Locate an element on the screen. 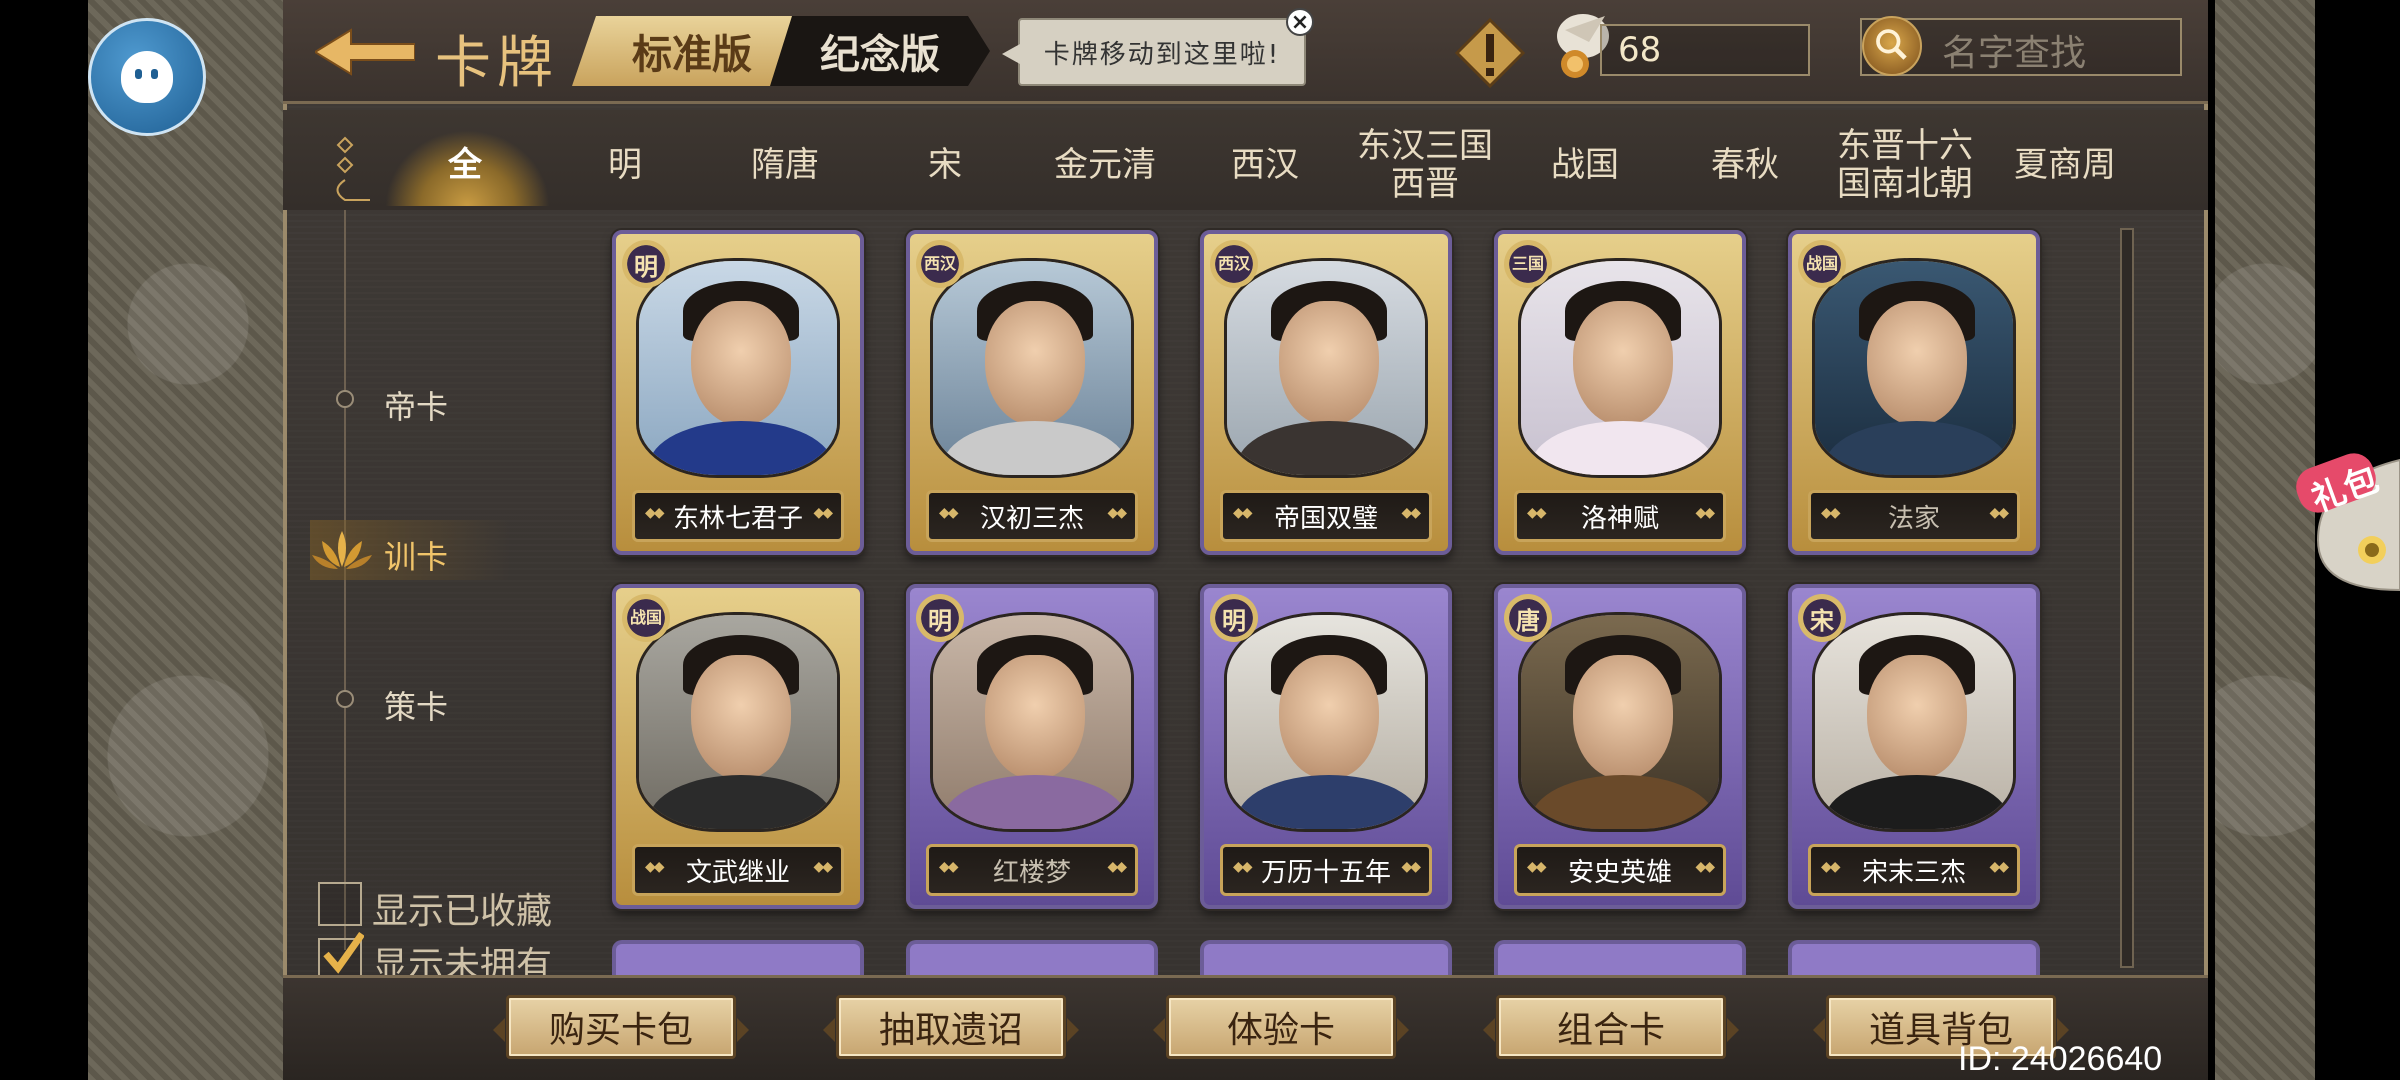 This screenshot has height=1080, width=2400. card-item: 明红楼梦 is located at coordinates (1032, 746).